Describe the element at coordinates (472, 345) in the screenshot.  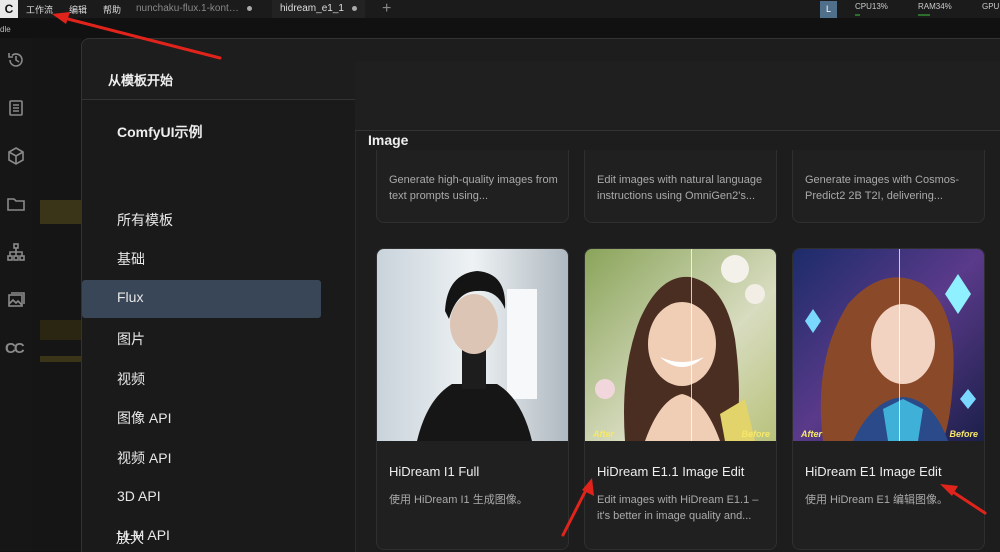
I see `portrait-dark-hair-icon` at that location.